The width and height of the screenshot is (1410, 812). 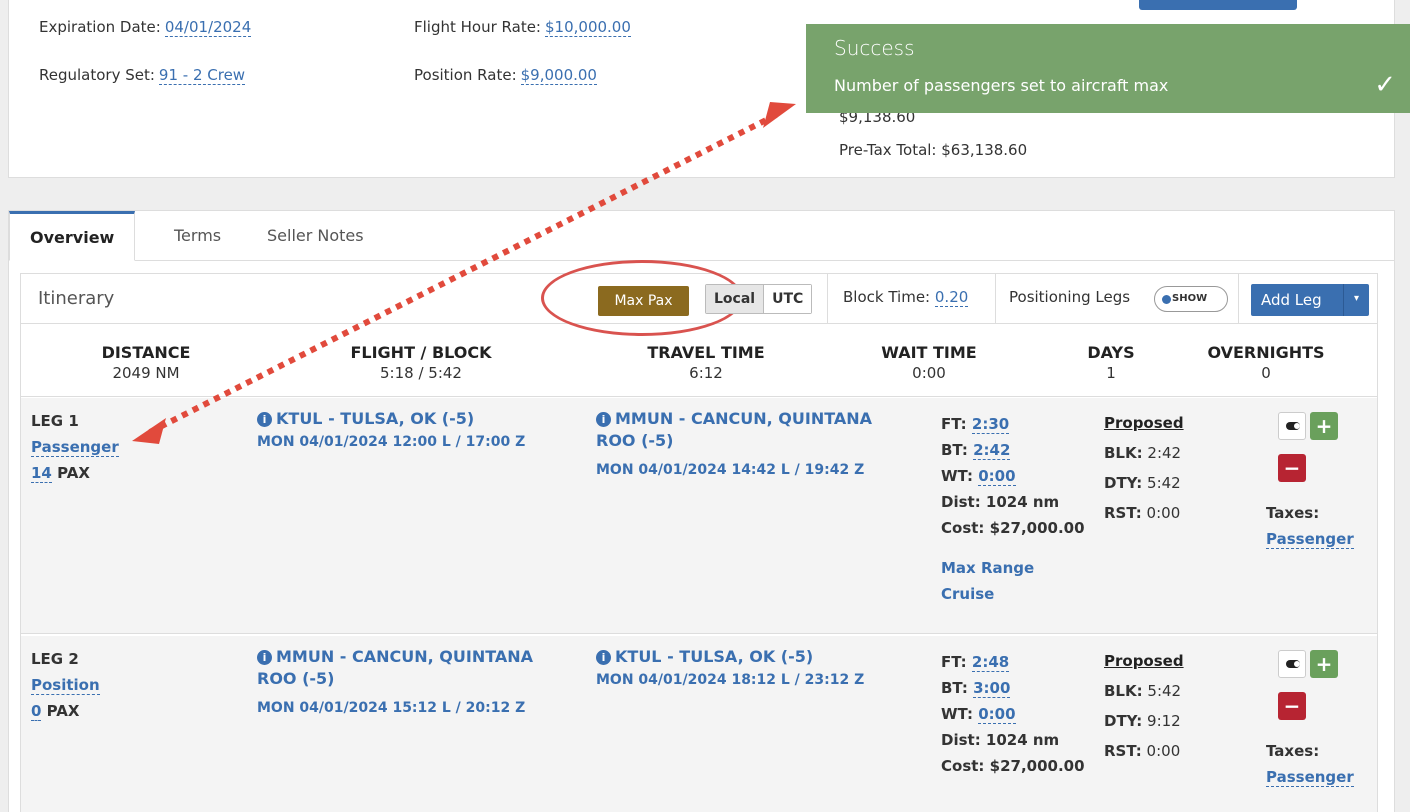 What do you see at coordinates (735, 299) in the screenshot?
I see `local-time-button: Local` at bounding box center [735, 299].